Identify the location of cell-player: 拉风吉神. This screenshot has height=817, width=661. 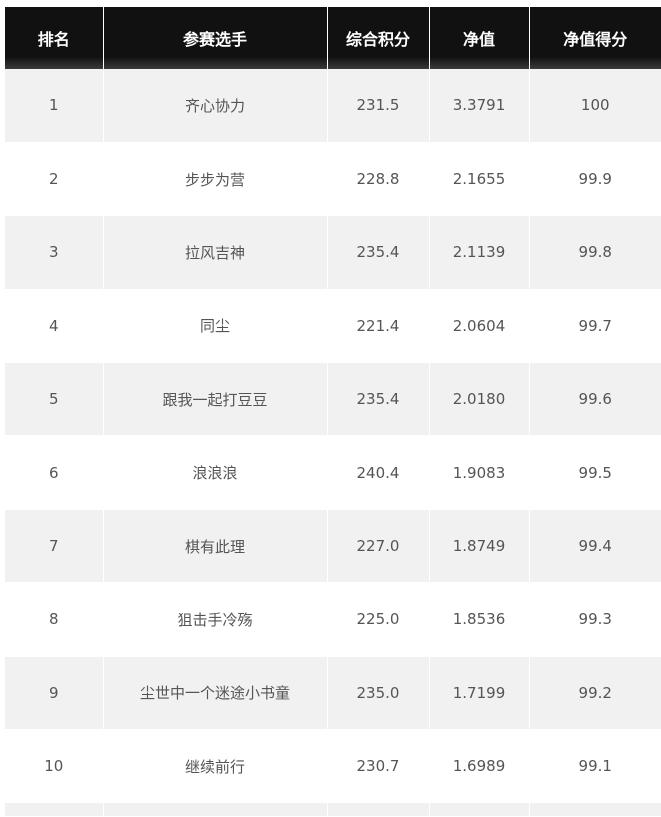
(214, 252).